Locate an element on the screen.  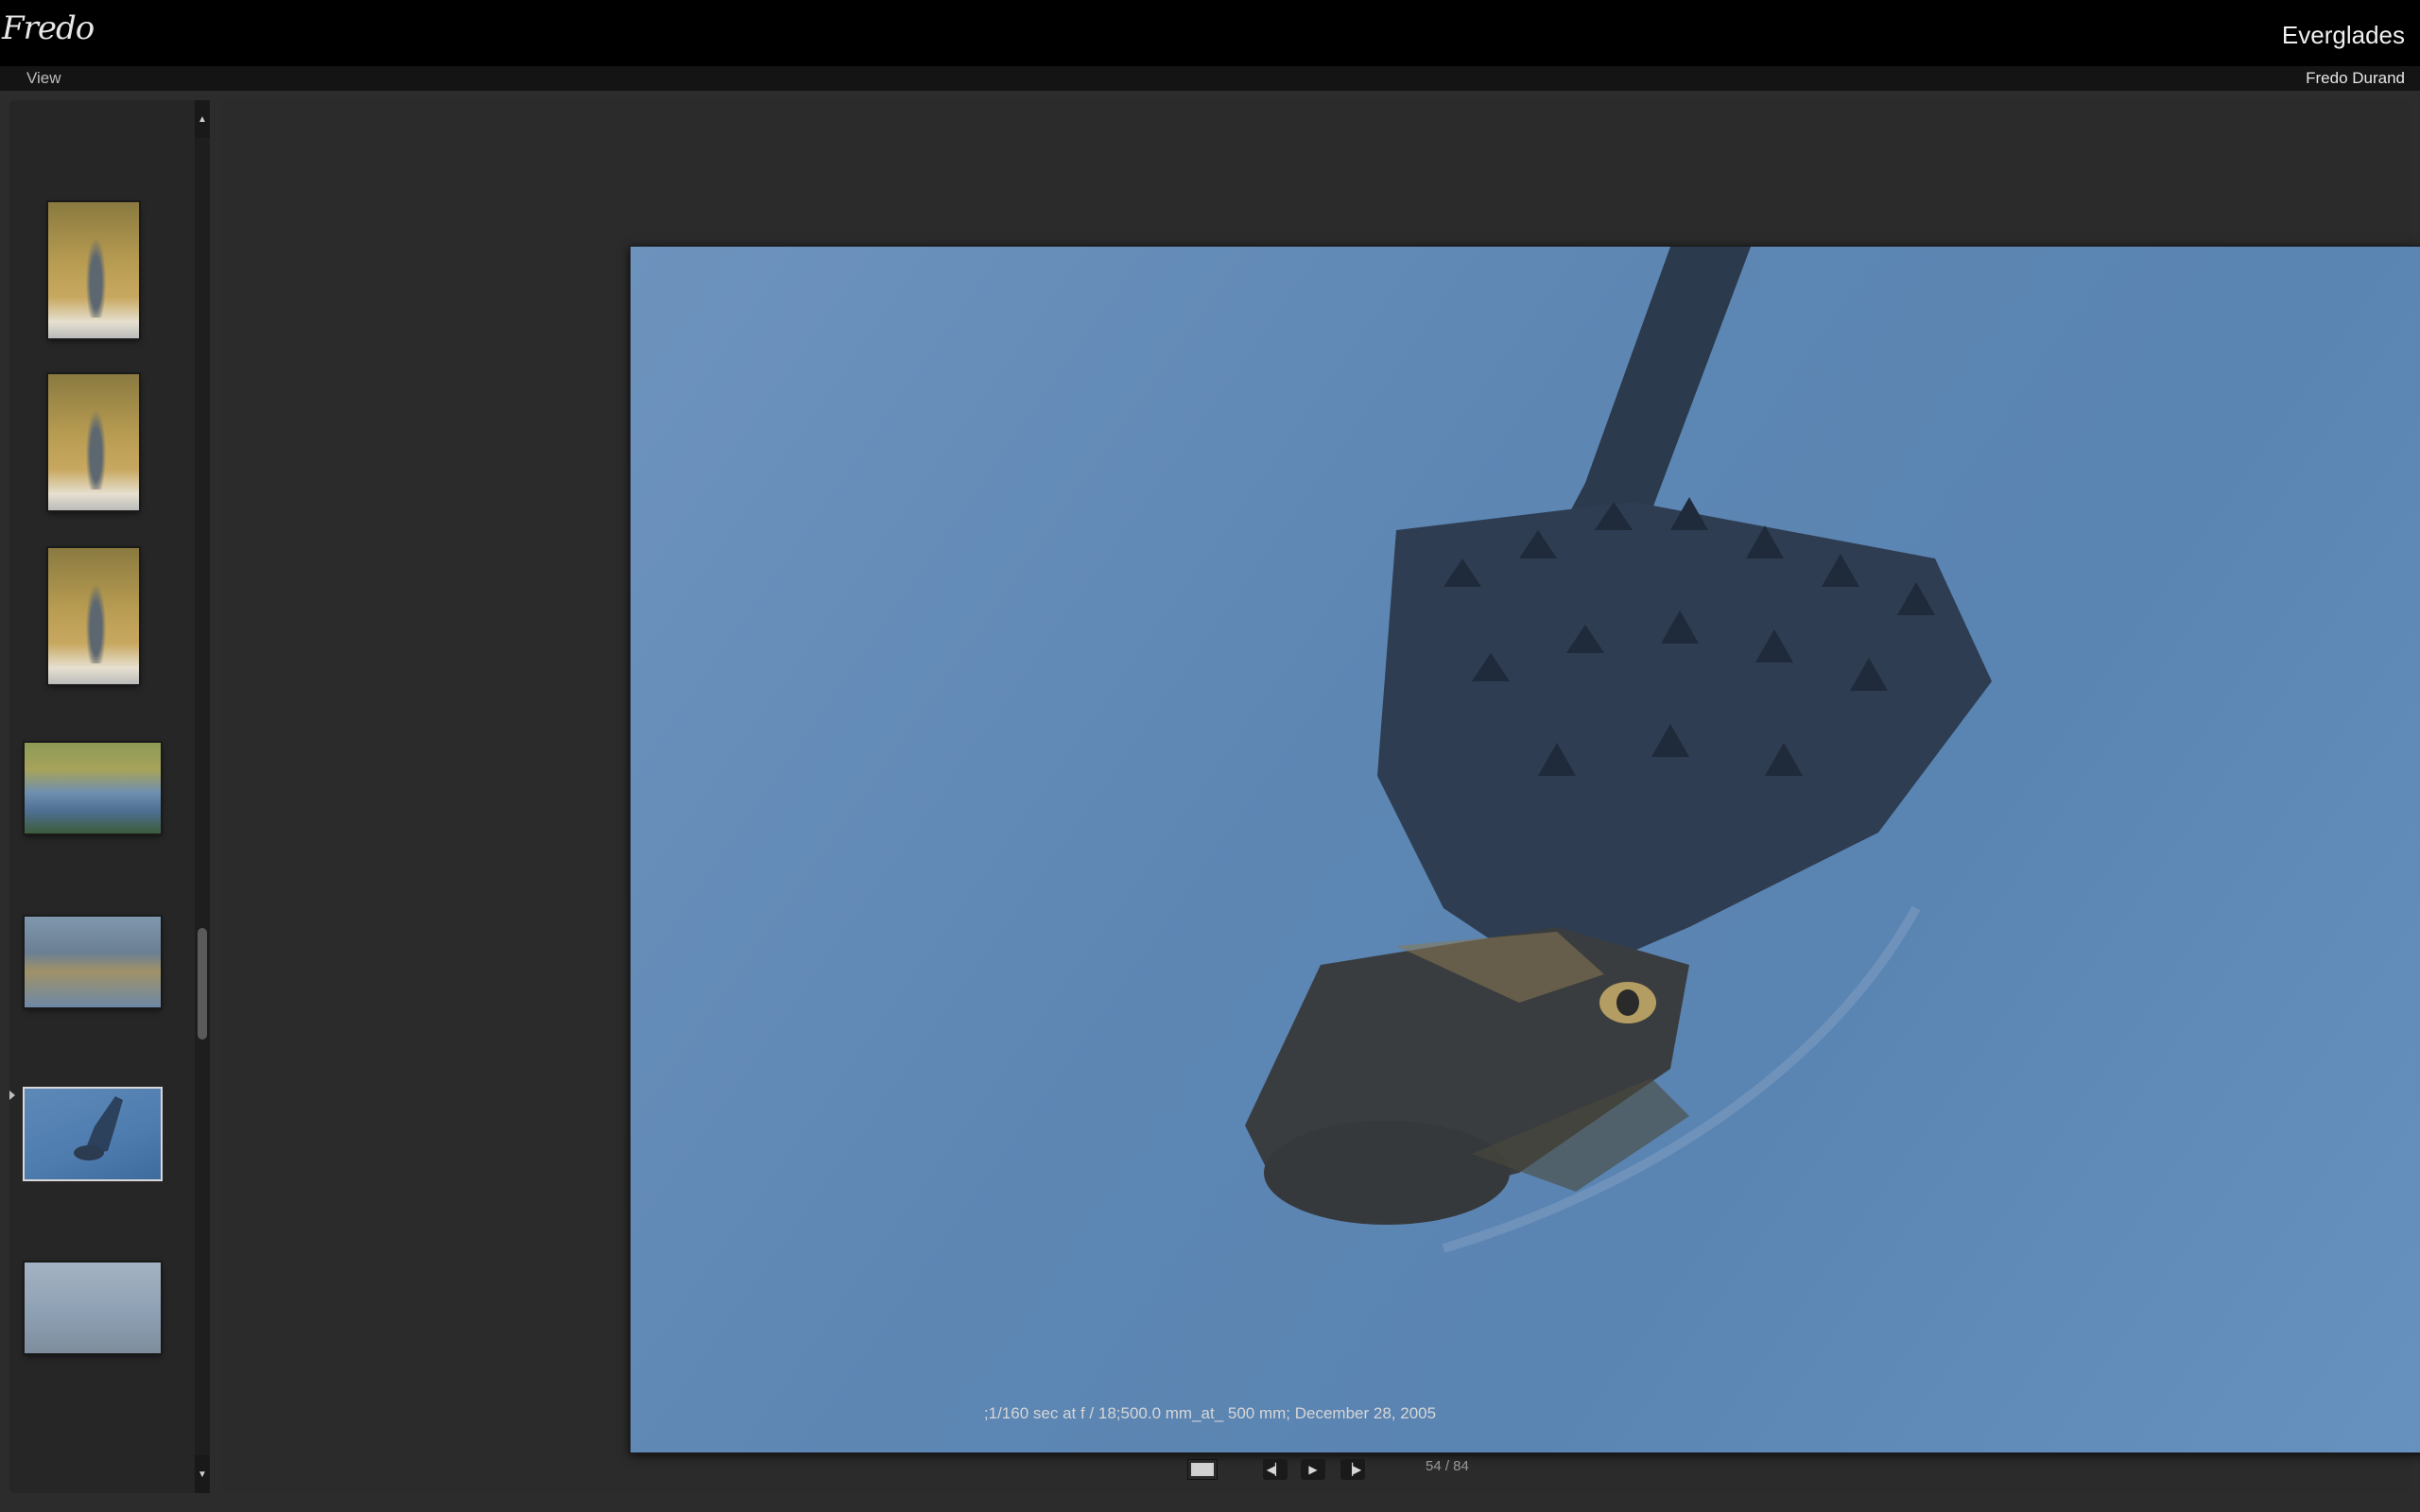
play-icon: ▶ is located at coordinates (1313, 1469).